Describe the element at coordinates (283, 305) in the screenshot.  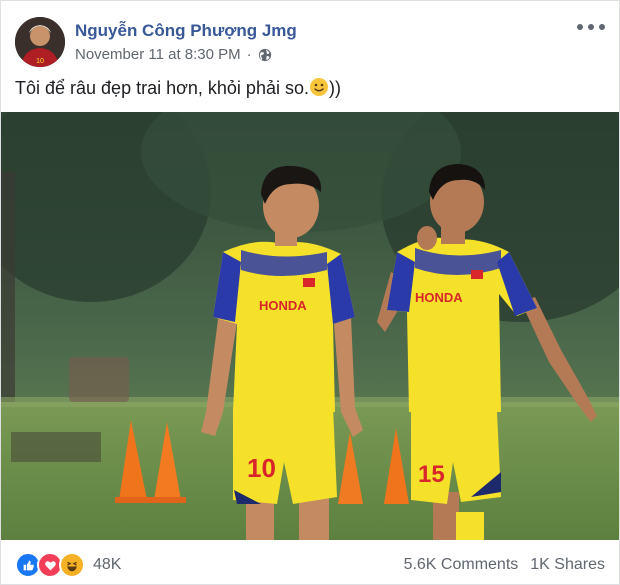
I see `left-sponsor: HONDA` at that location.